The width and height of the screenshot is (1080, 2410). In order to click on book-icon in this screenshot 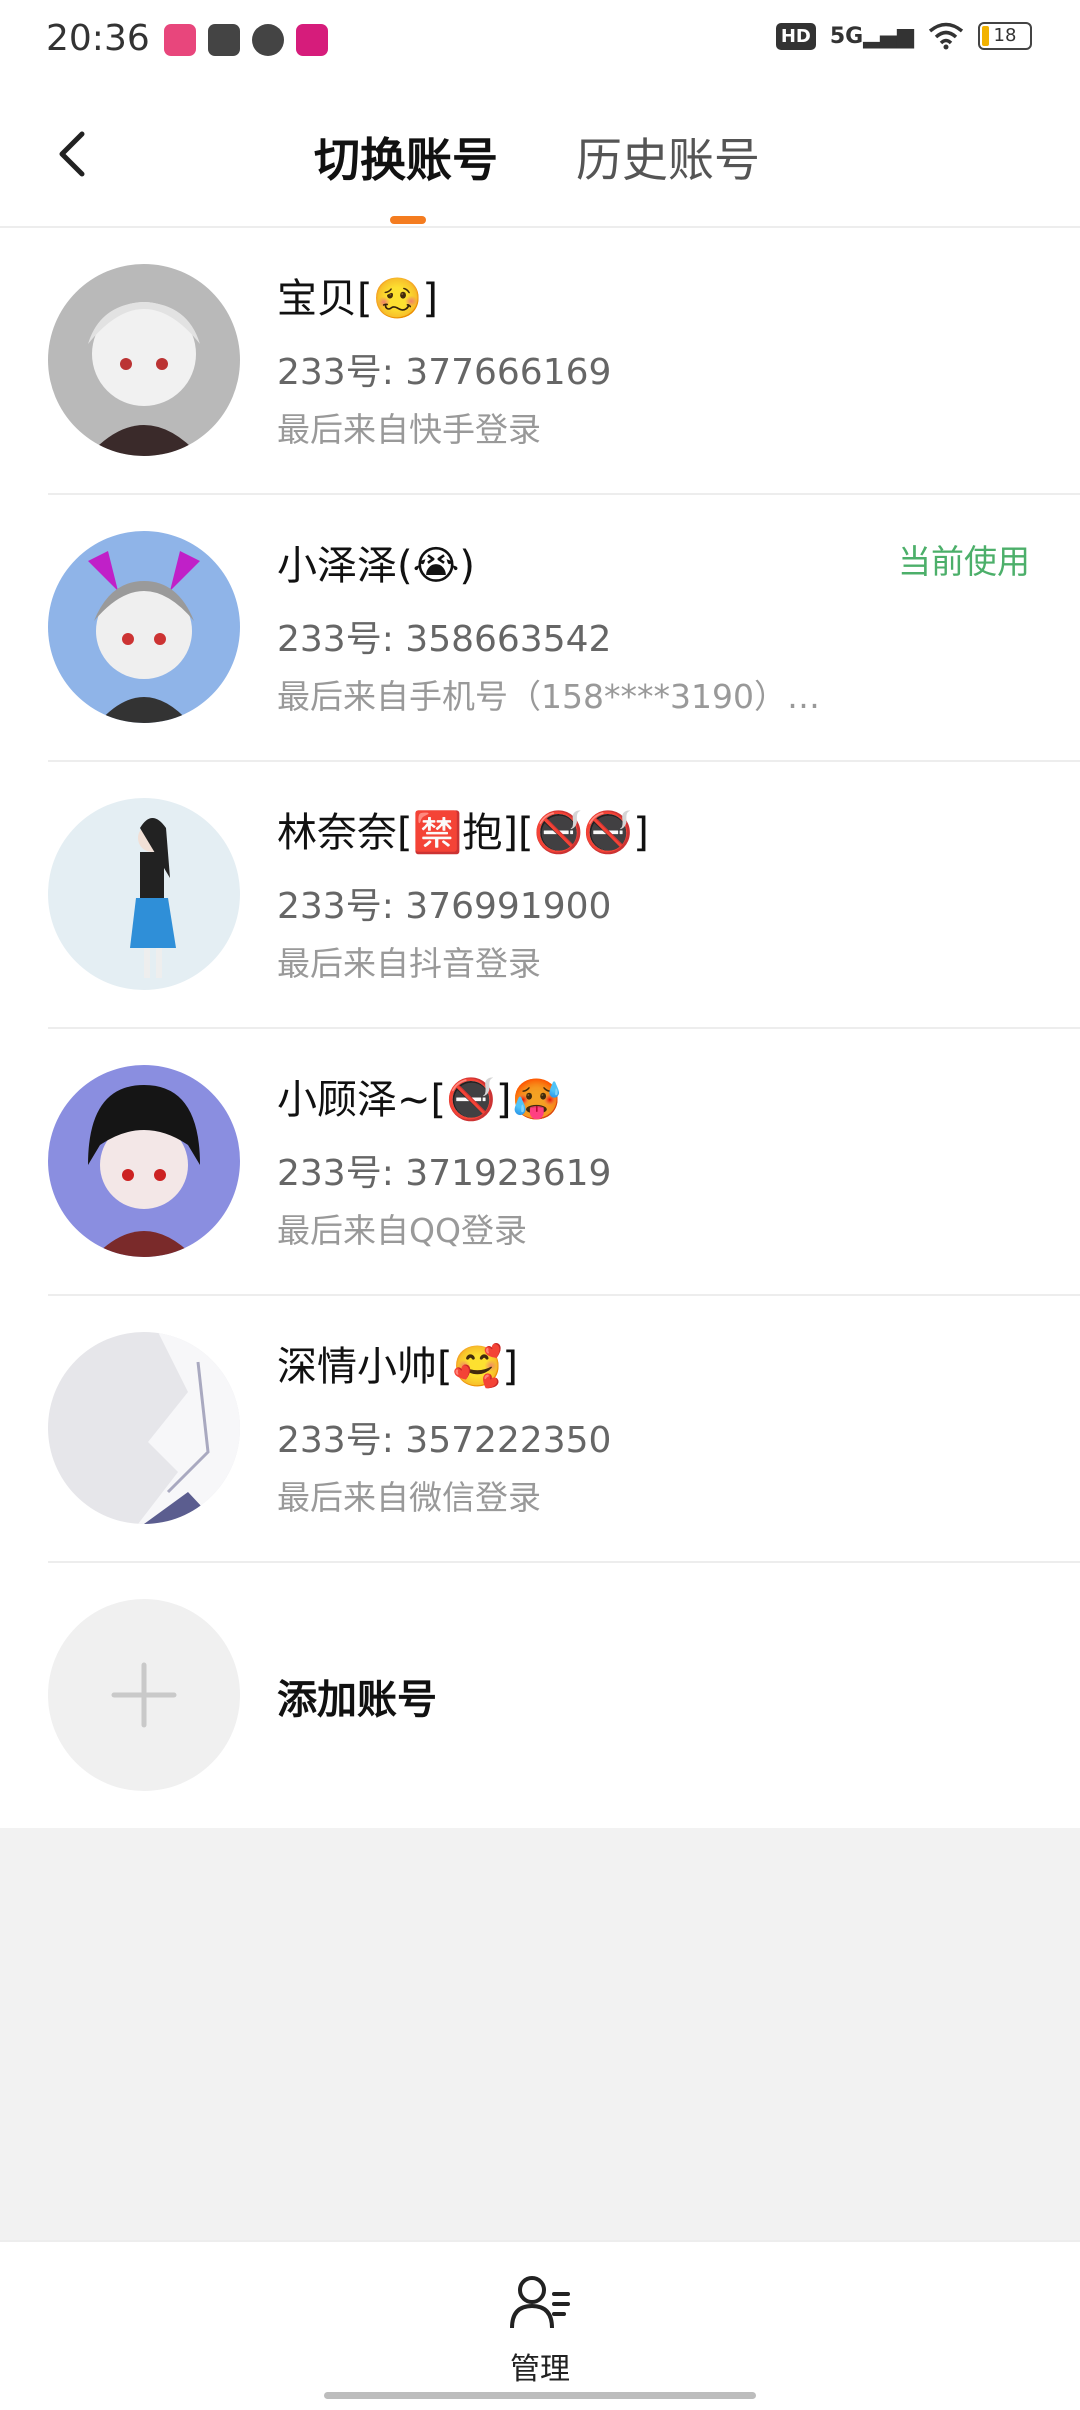, I will do `click(224, 40)`.